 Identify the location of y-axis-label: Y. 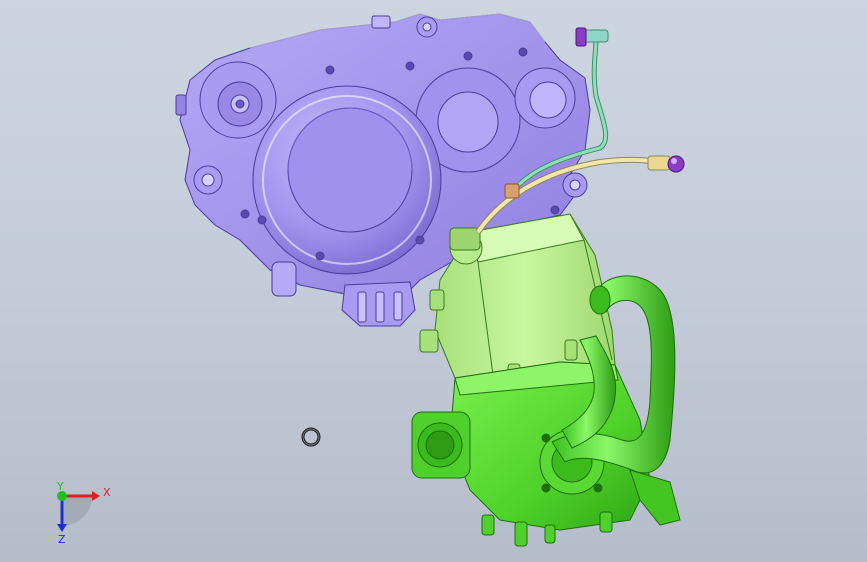
(60, 486).